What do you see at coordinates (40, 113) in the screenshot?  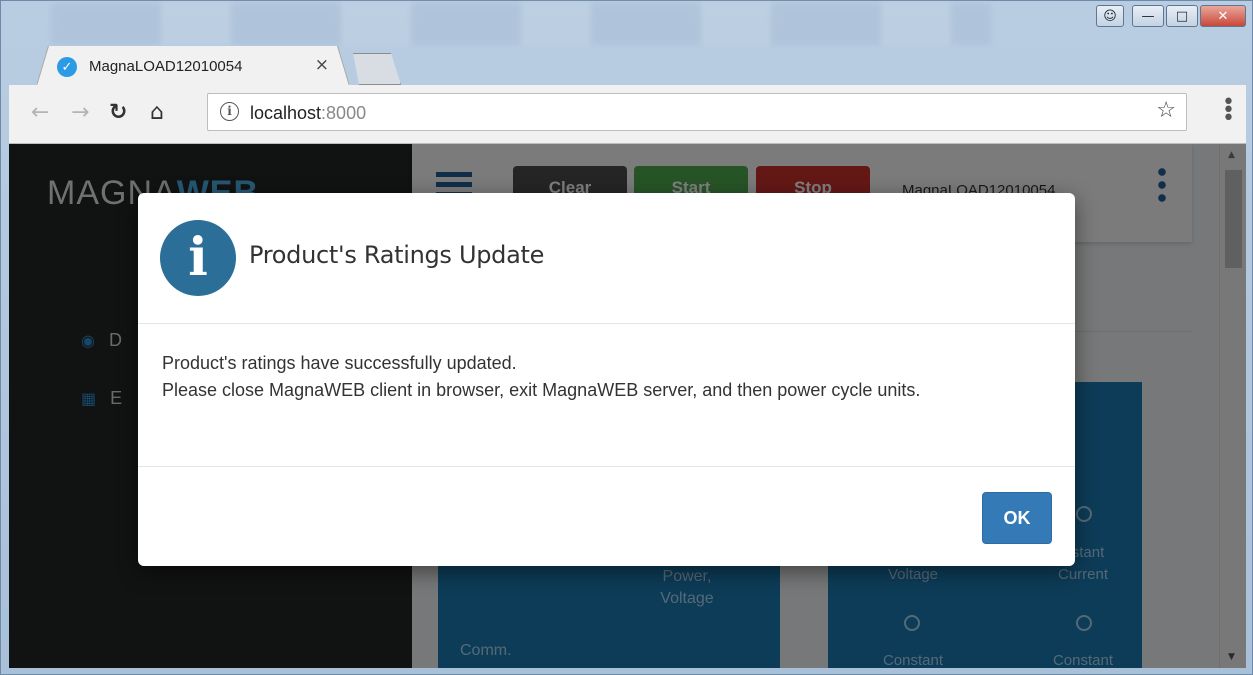 I see `back-arrow-icon: ←` at bounding box center [40, 113].